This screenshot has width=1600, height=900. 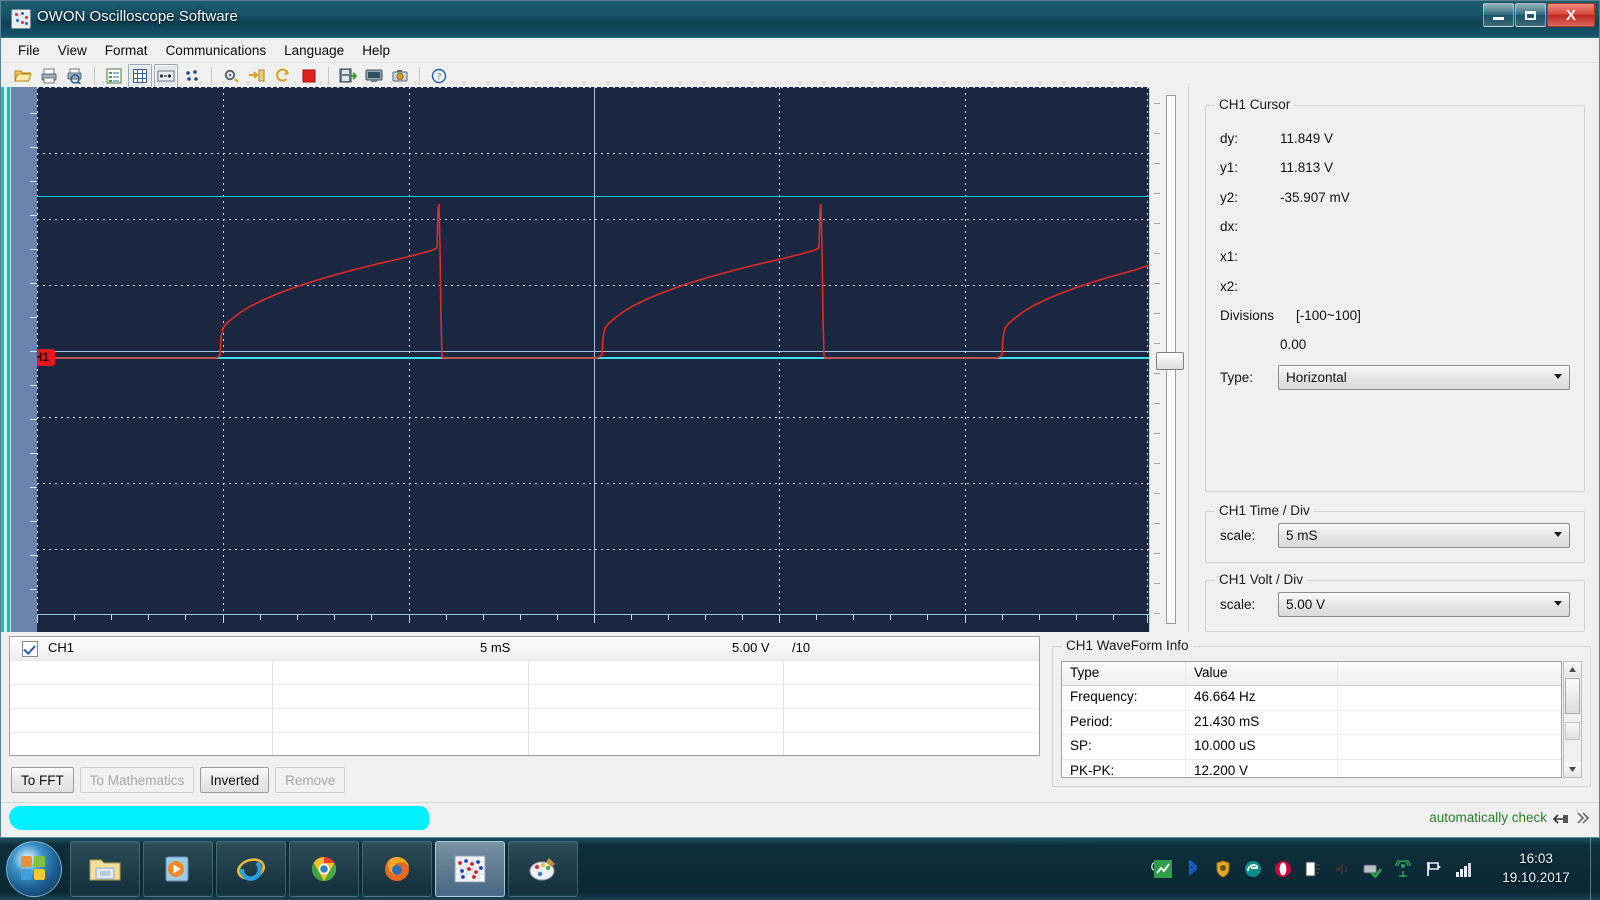 What do you see at coordinates (1572, 719) in the screenshot?
I see `waveform-info-scrollbar` at bounding box center [1572, 719].